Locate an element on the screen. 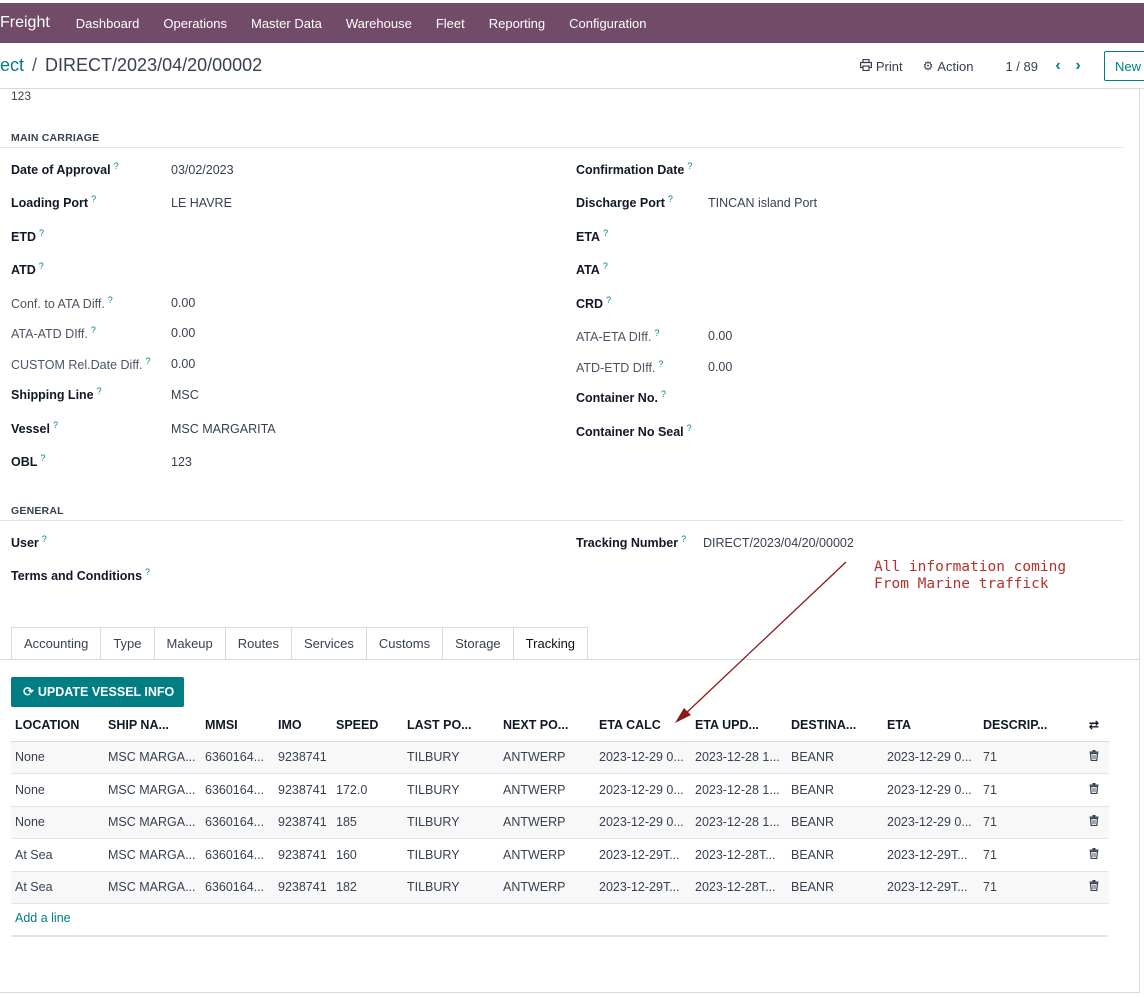  tab-services: Services is located at coordinates (328, 643).